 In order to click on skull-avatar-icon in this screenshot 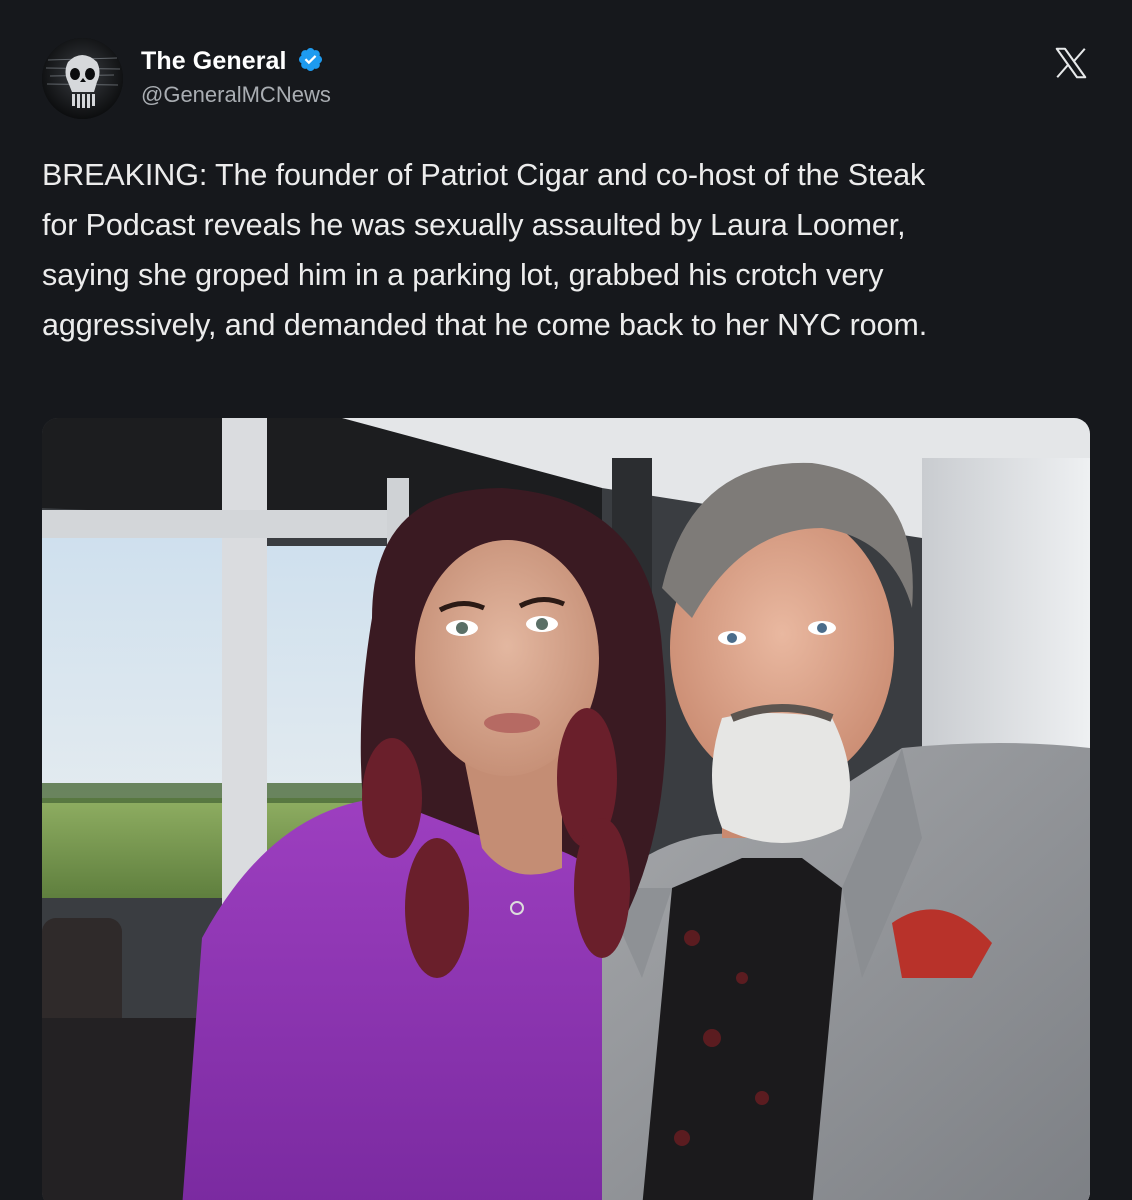, I will do `click(82, 78)`.